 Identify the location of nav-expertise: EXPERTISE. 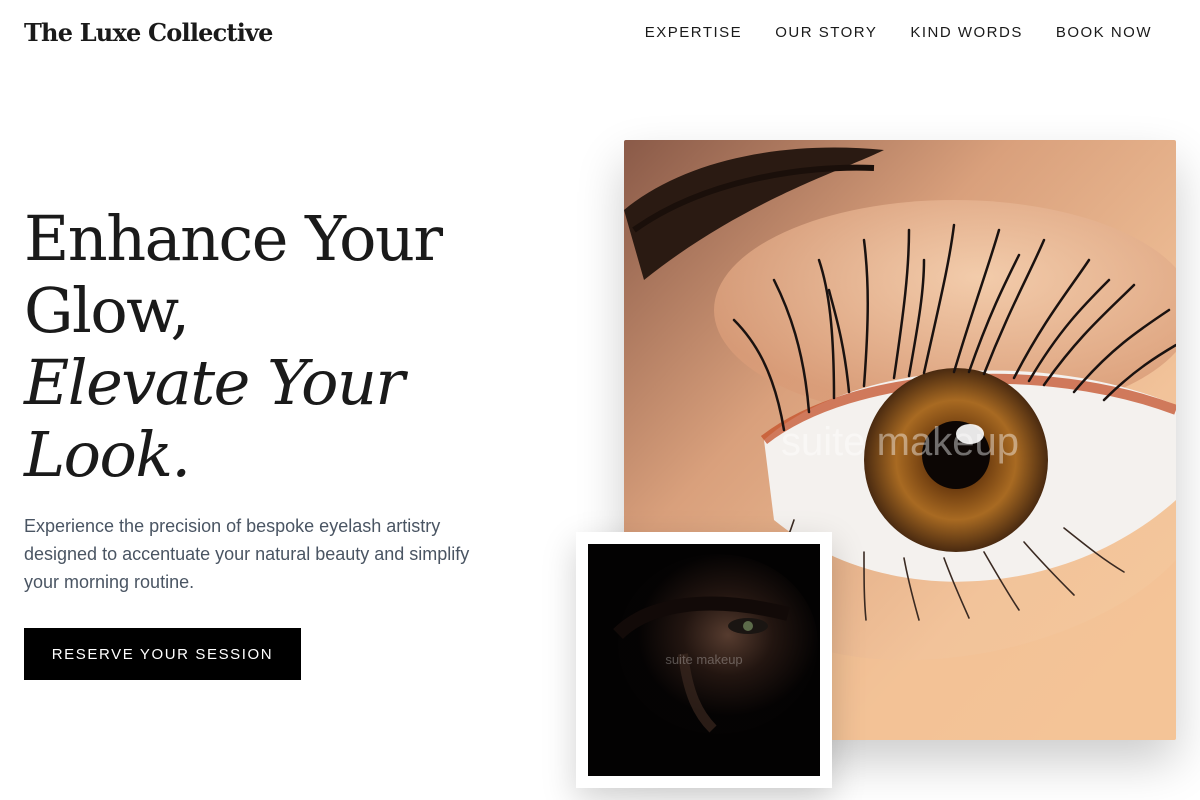
(693, 32).